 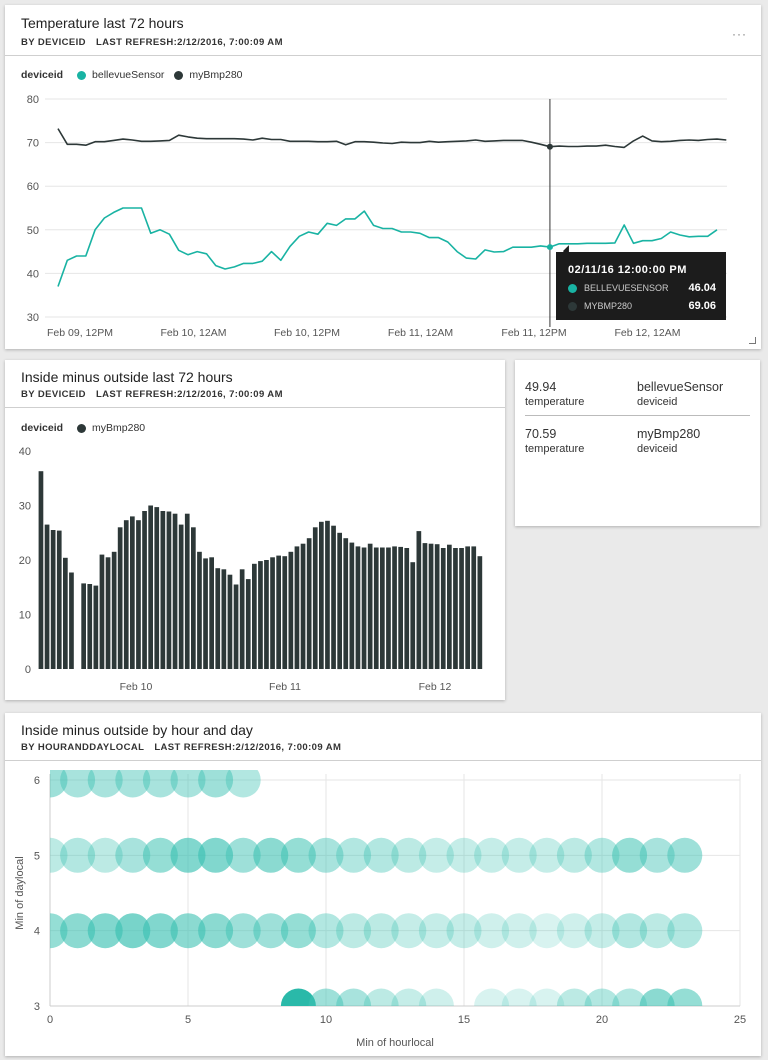 I want to click on tooltip-series-value: 46.04, so click(x=702, y=288).